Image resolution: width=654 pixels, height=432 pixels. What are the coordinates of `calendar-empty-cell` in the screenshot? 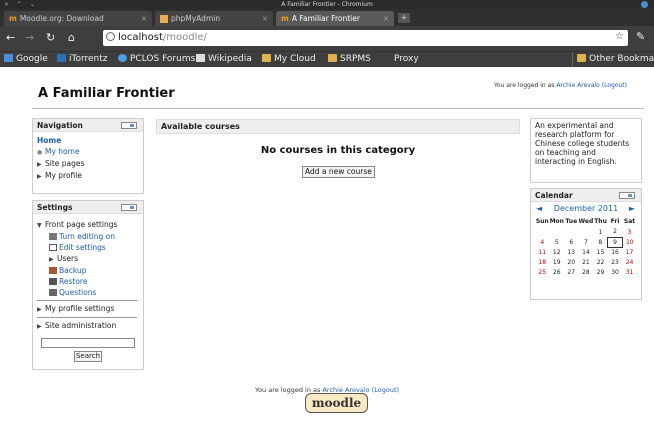 It's located at (557, 232).